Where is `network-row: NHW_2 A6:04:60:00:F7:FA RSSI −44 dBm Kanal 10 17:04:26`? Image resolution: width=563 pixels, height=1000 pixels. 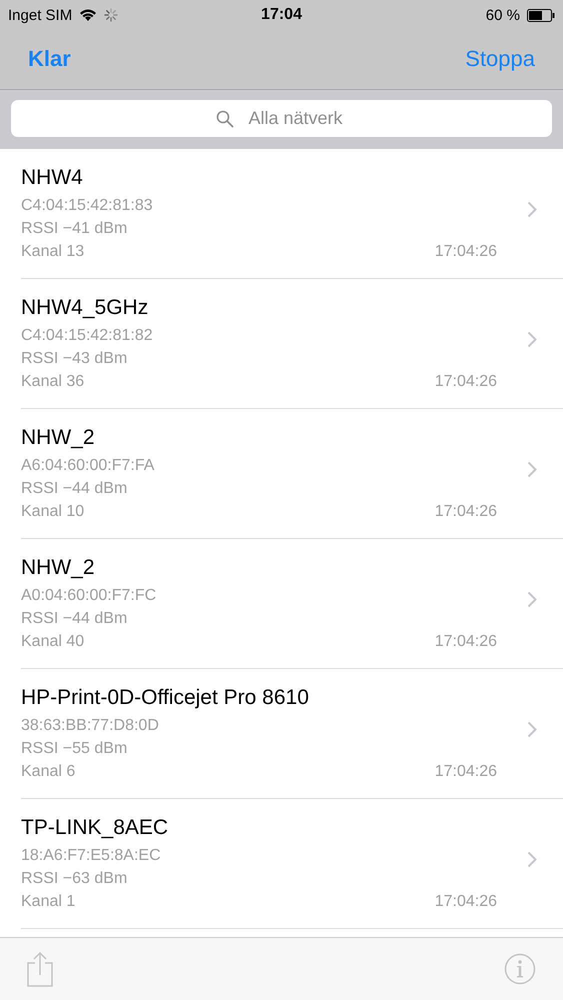
network-row: NHW_2 A6:04:60:00:F7:FA RSSI −44 dBm Kanal 10 17:04:26 is located at coordinates (292, 474).